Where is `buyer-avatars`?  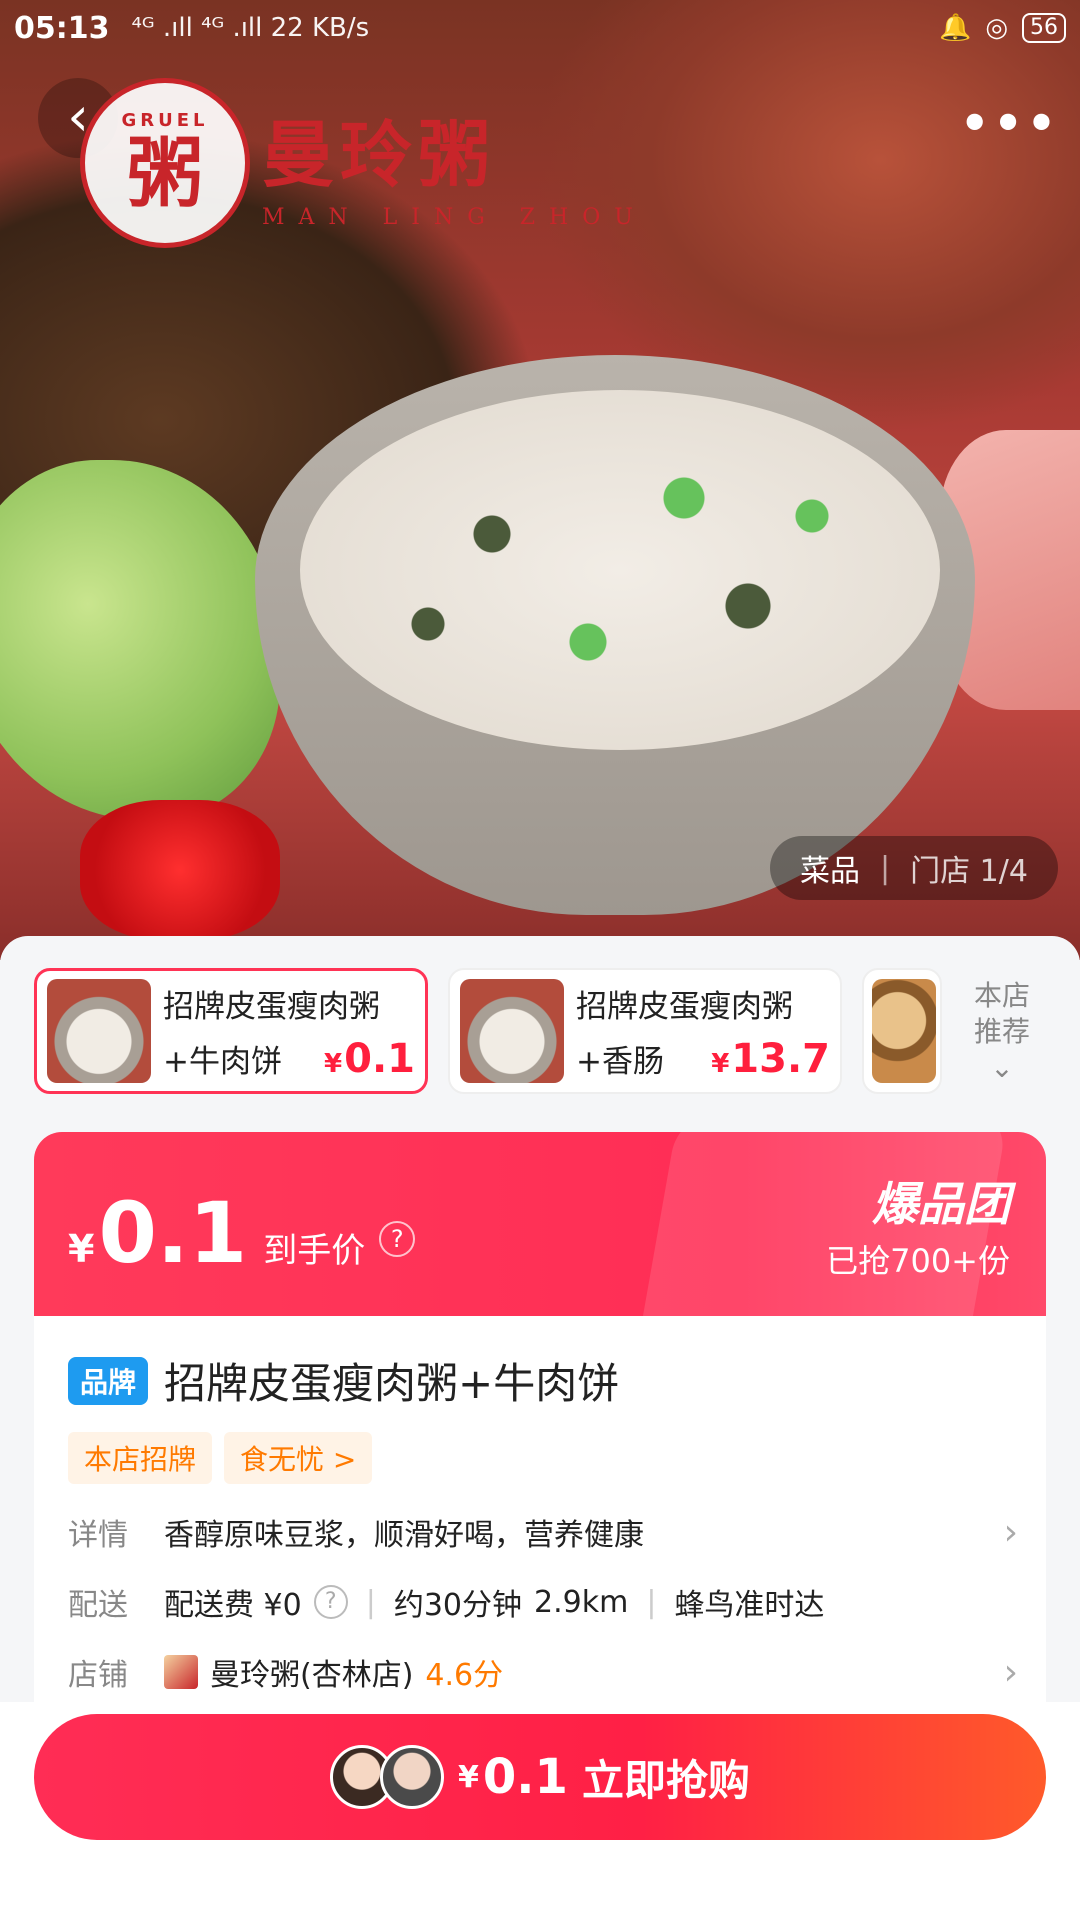 buyer-avatars is located at coordinates (387, 1777).